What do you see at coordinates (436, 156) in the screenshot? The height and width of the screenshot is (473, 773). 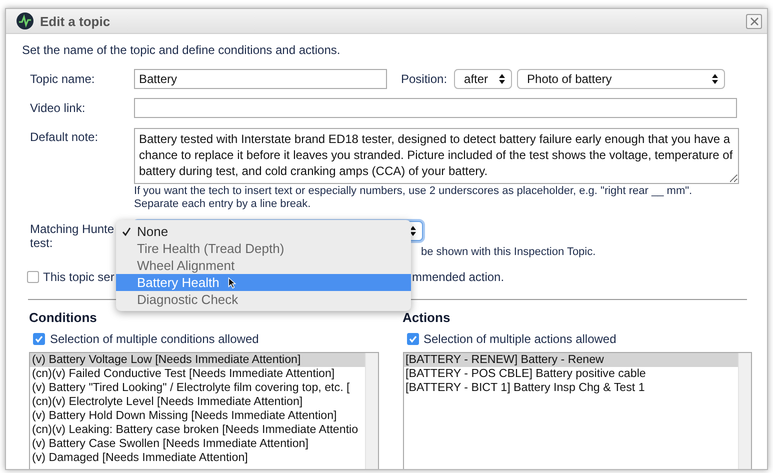 I see `default-note-field: Battery tested with Interstate brand ED18 tester, designed to detect battery failure early enough that you have a chance to replace it before it leaves you stranded. Picture included of the test shows the voltage, temperature of battery during test, and cold cranking amps (CCA) of your battery.` at bounding box center [436, 156].